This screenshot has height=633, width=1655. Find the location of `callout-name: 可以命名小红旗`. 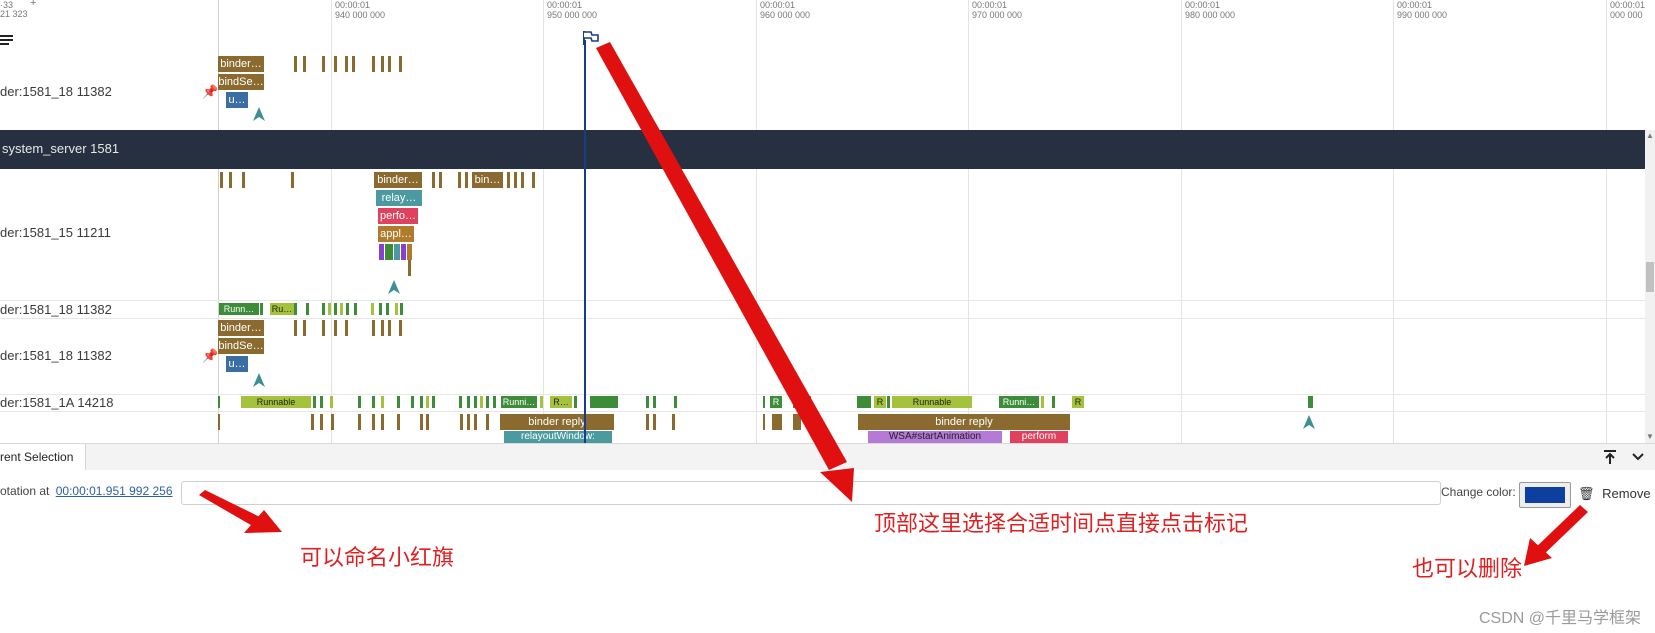

callout-name: 可以命名小红旗 is located at coordinates (377, 557).